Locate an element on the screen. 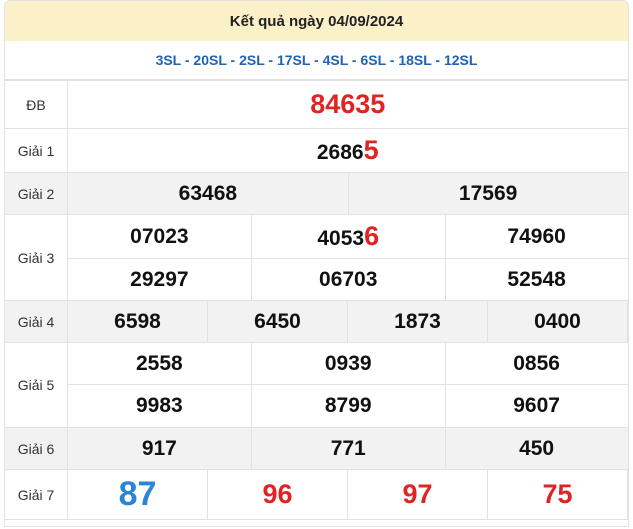 This screenshot has height=529, width=633. prize7-number: 97 is located at coordinates (418, 494).